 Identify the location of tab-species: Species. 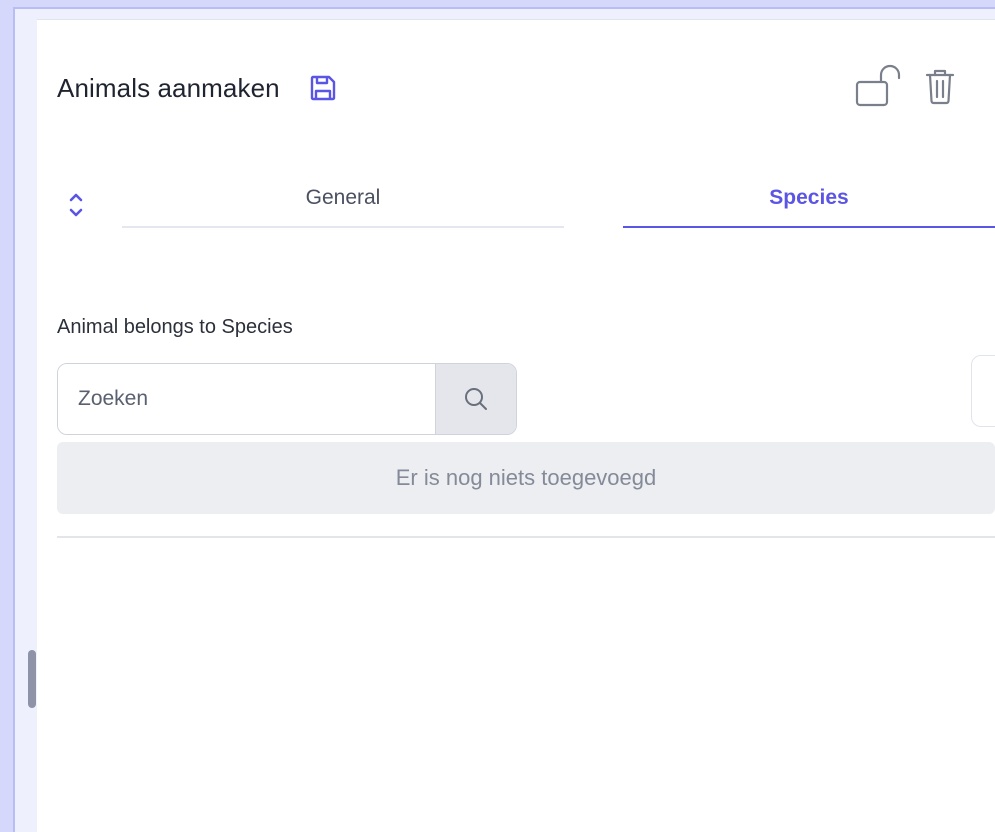
(809, 199).